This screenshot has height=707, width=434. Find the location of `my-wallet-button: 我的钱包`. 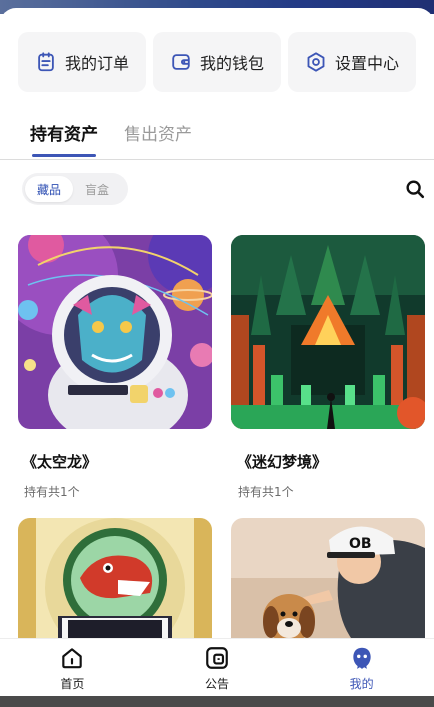

my-wallet-button: 我的钱包 is located at coordinates (217, 62).